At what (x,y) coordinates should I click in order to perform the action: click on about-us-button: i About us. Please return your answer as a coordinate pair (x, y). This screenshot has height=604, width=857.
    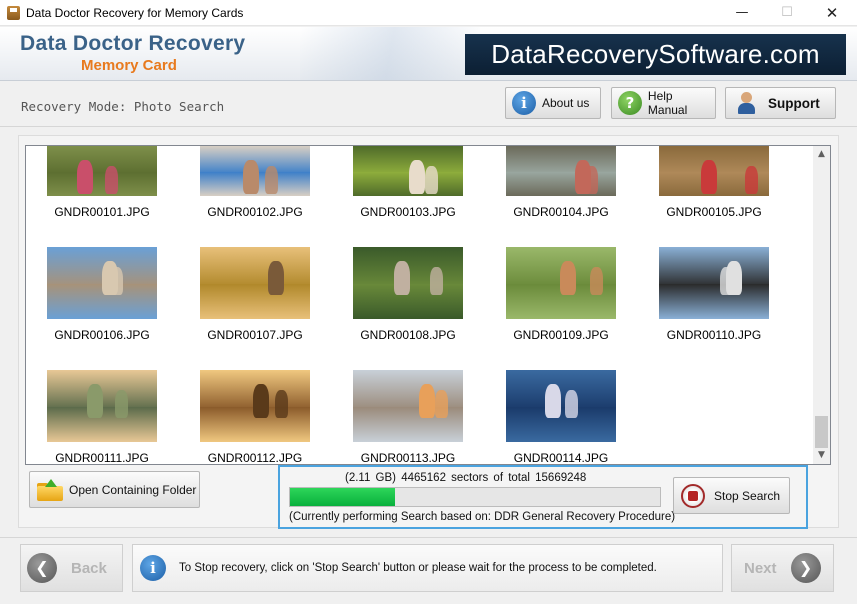
    Looking at the image, I should click on (553, 103).